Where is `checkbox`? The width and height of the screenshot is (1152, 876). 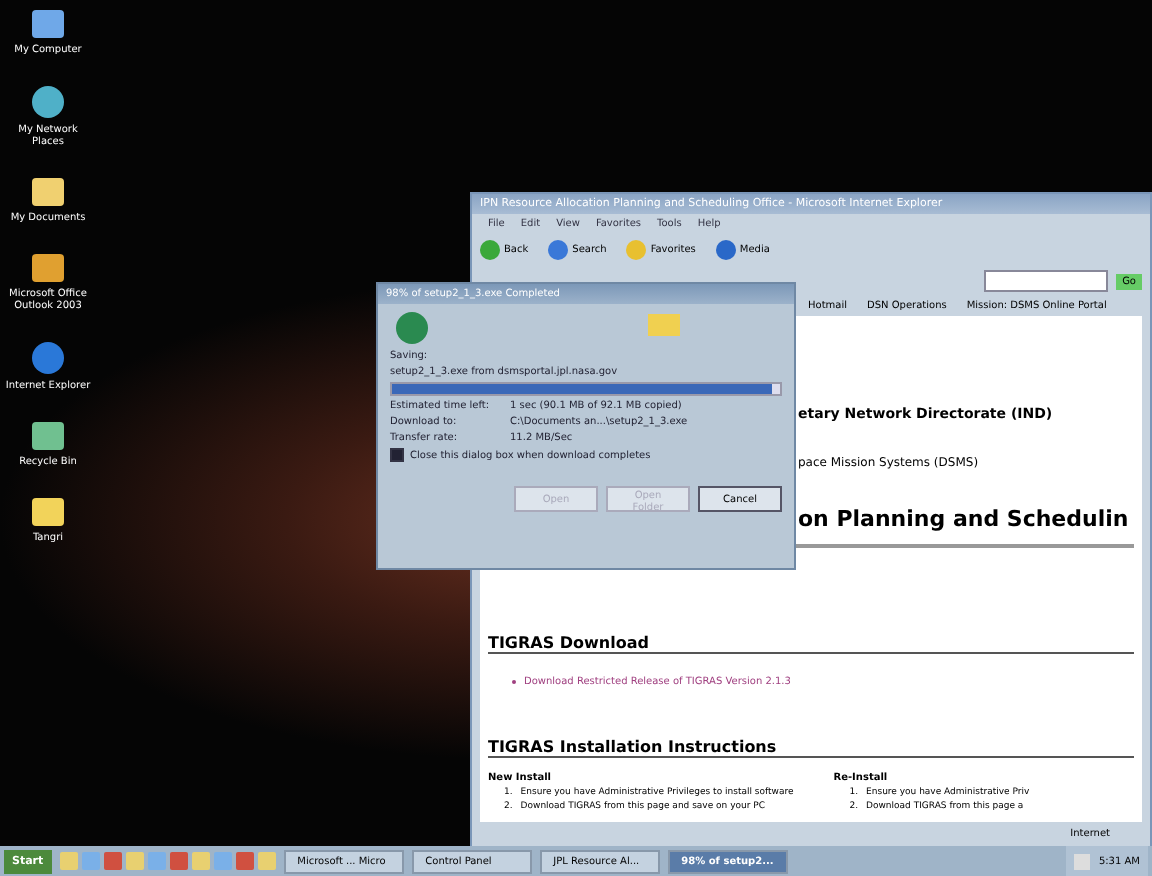 checkbox is located at coordinates (397, 455).